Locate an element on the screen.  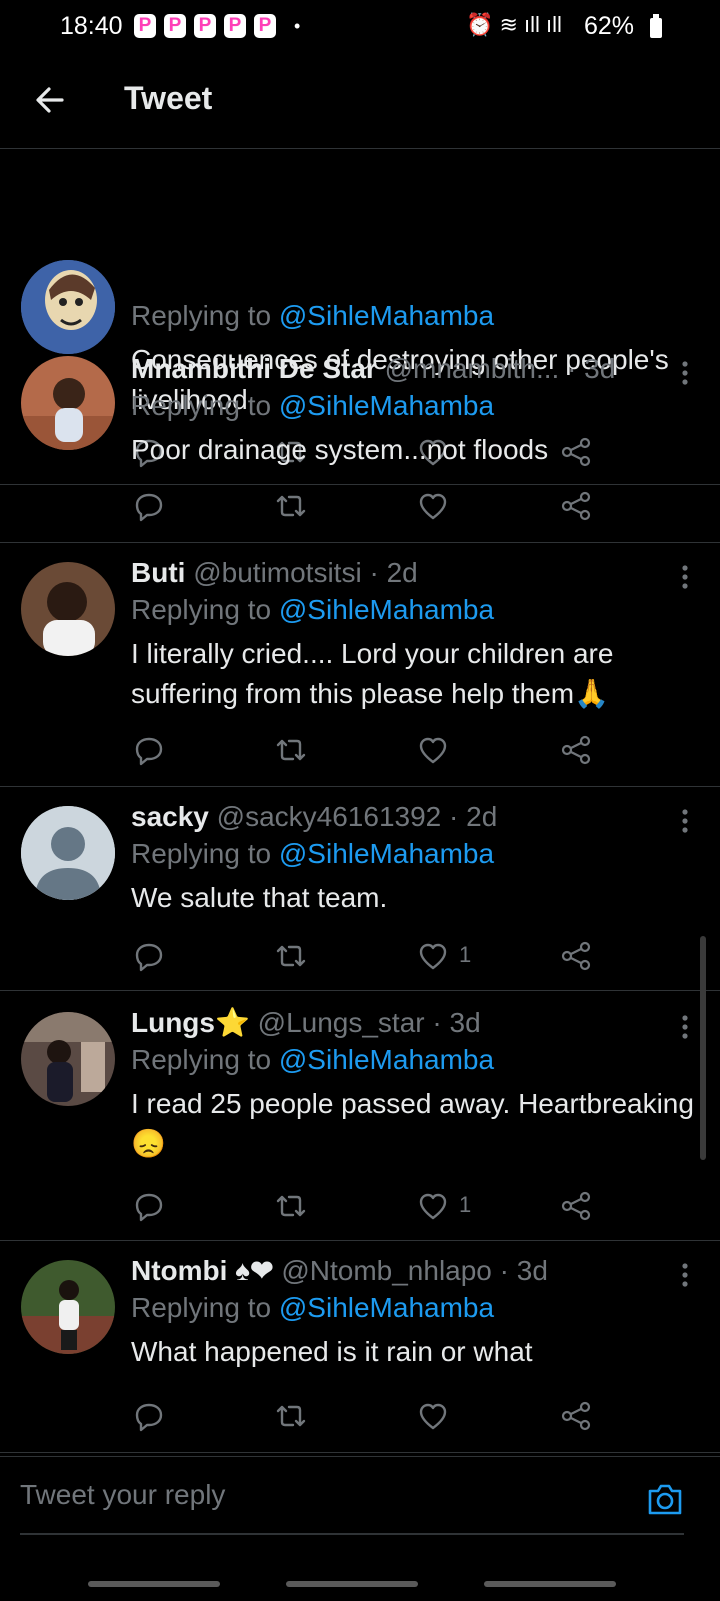
tweet-author: Ntombi ♠❤ @Ntomb_nhlapo · 3d is located at coordinates (415, 1271).